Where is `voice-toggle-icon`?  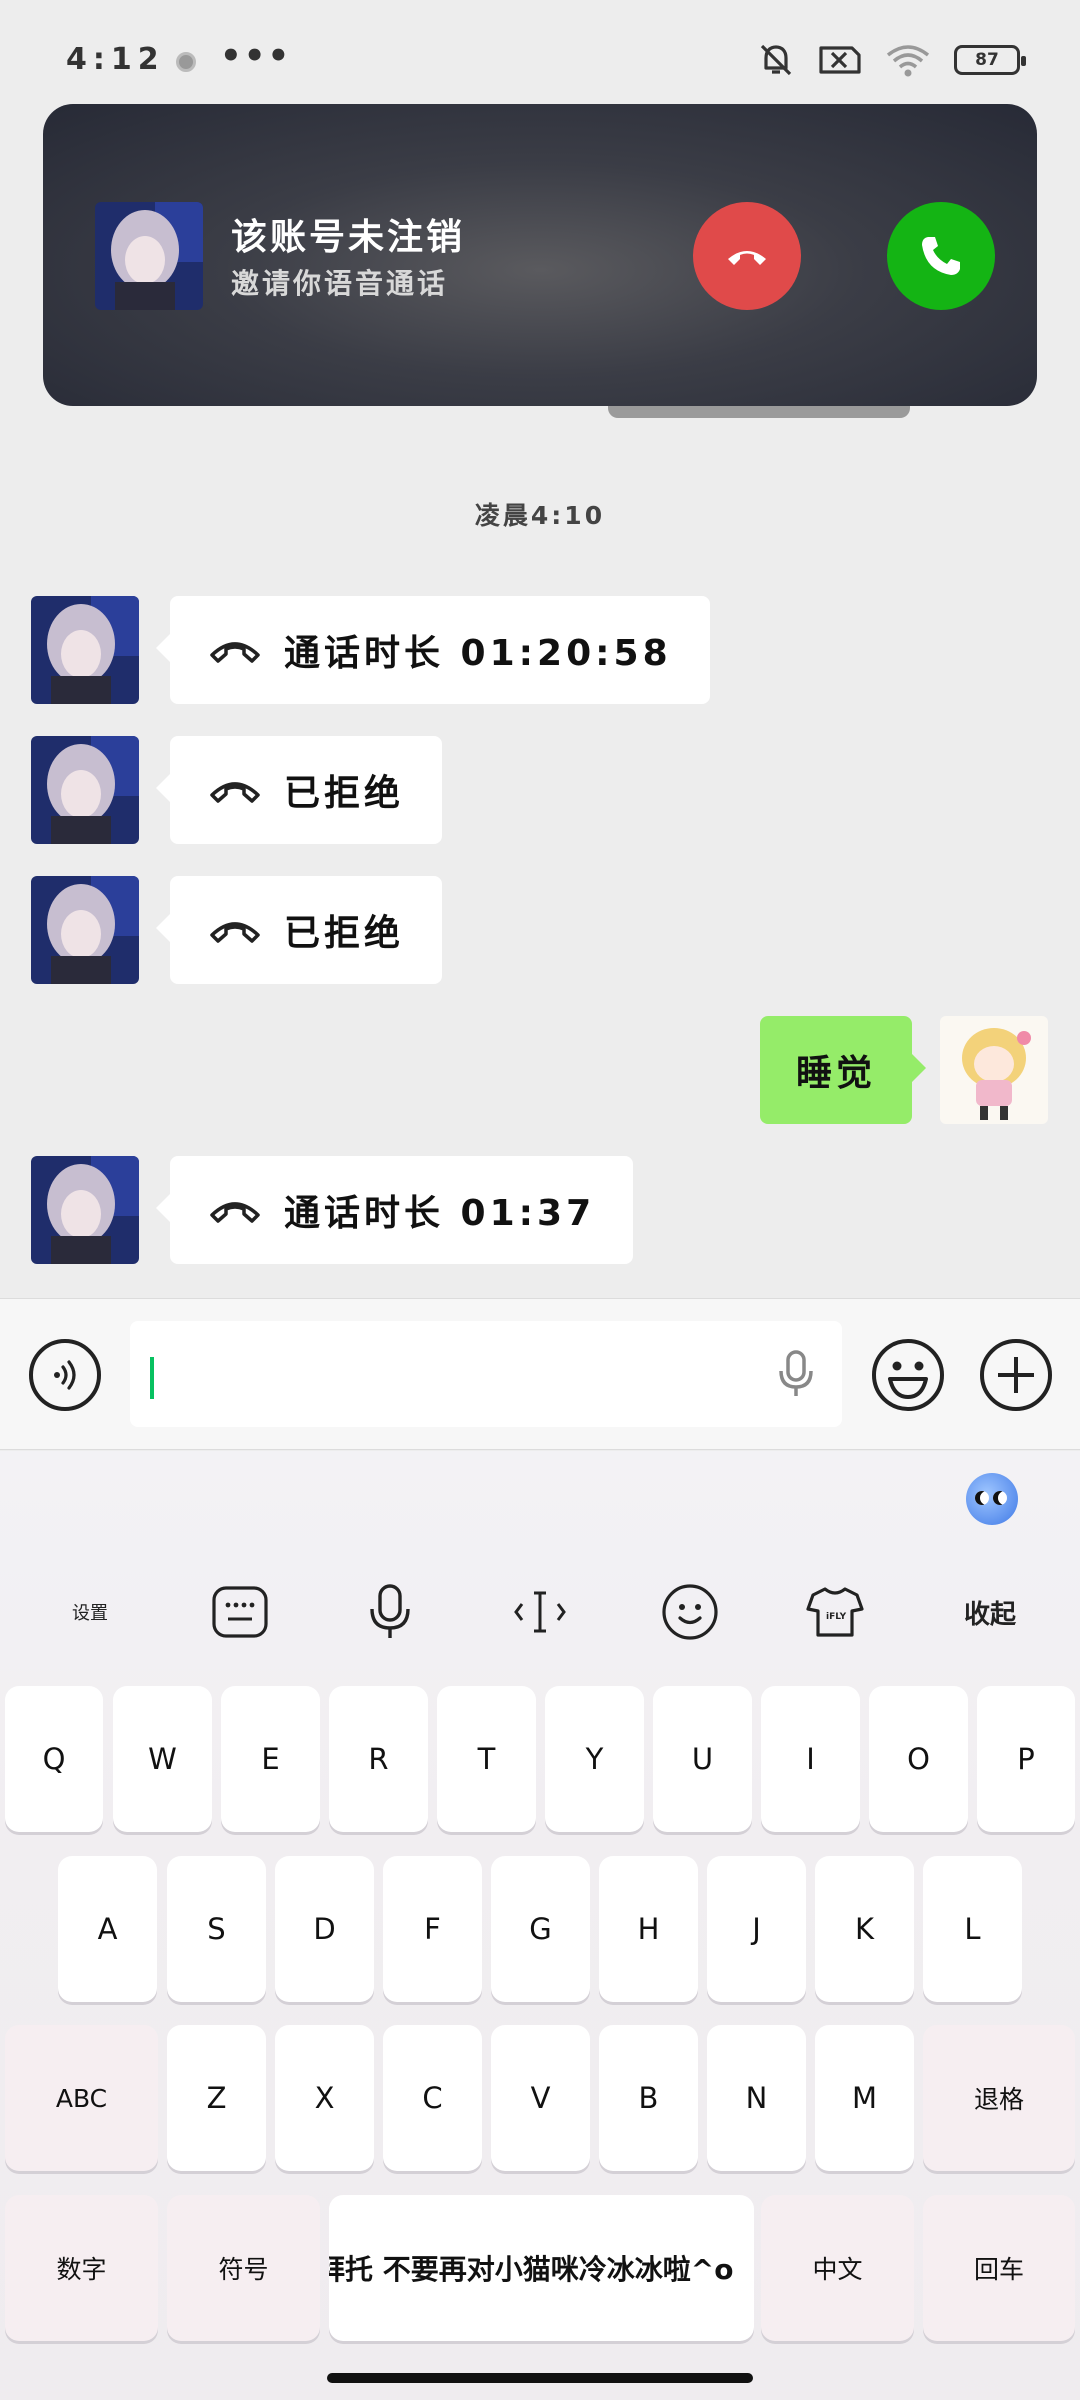 voice-toggle-icon is located at coordinates (65, 1375).